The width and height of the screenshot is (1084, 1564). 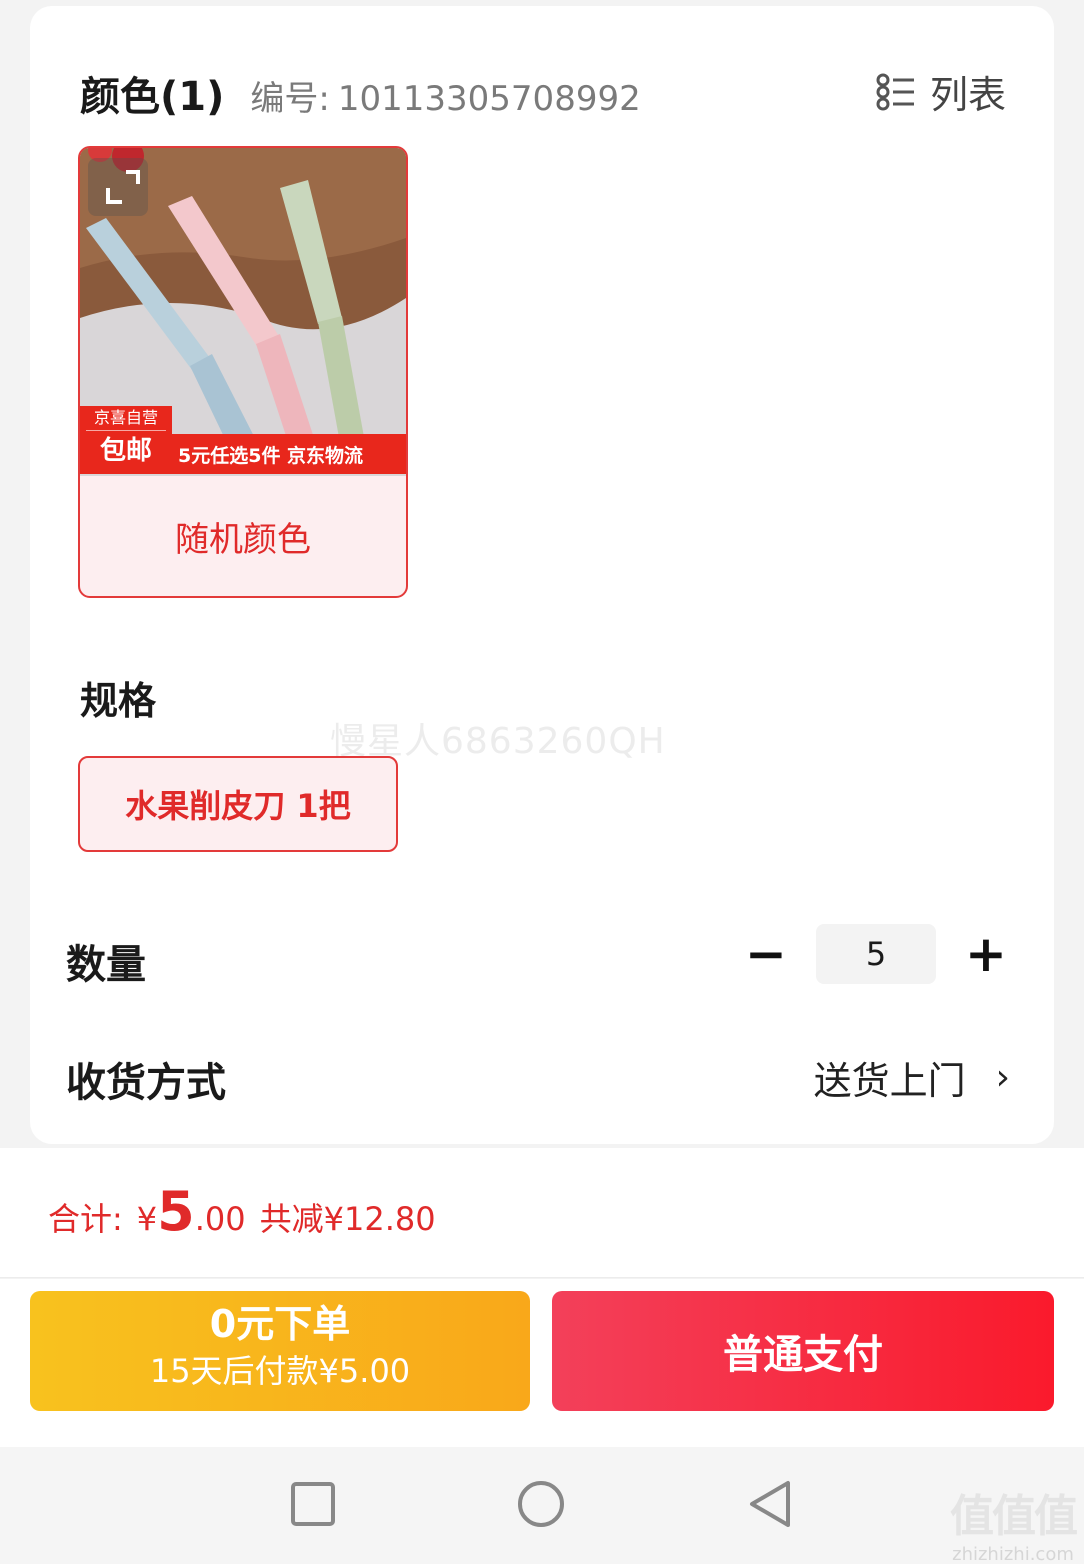 What do you see at coordinates (313, 1504) in the screenshot?
I see `nav-square-icon` at bounding box center [313, 1504].